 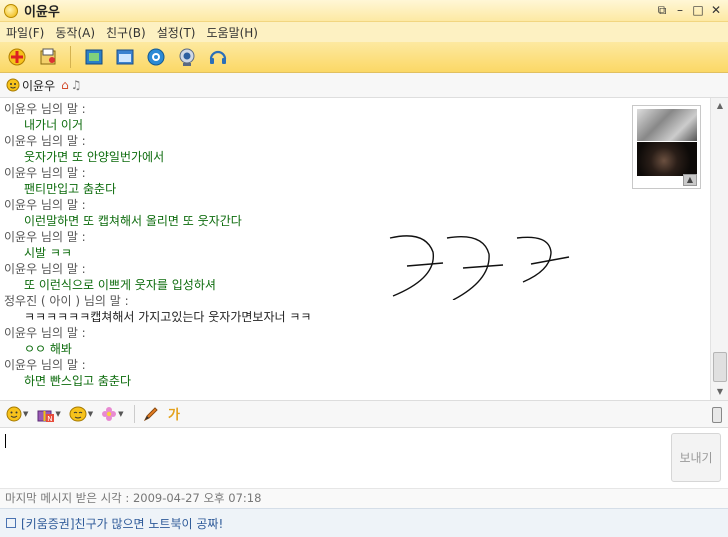 I want to click on emoticon-status-icon, so click(x=13, y=85).